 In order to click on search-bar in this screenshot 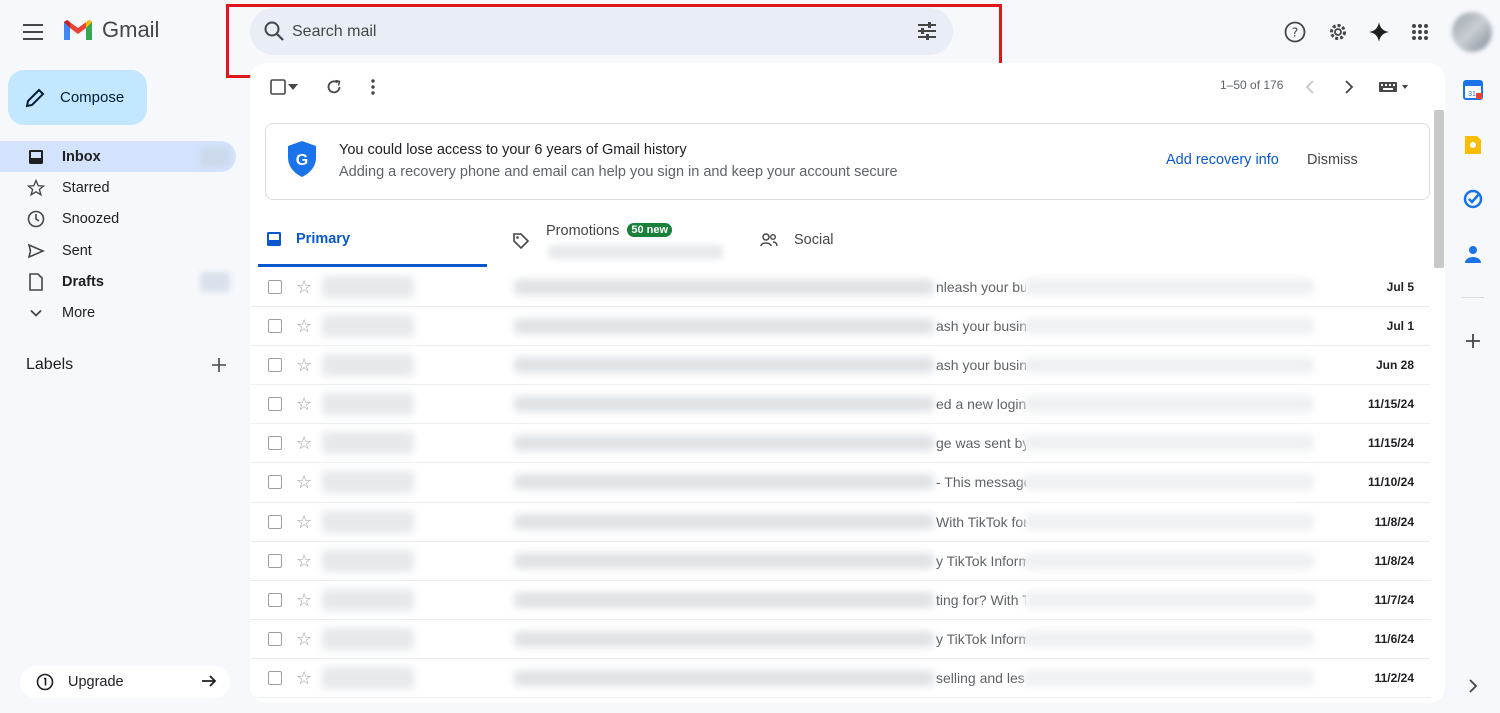, I will do `click(601, 31)`.